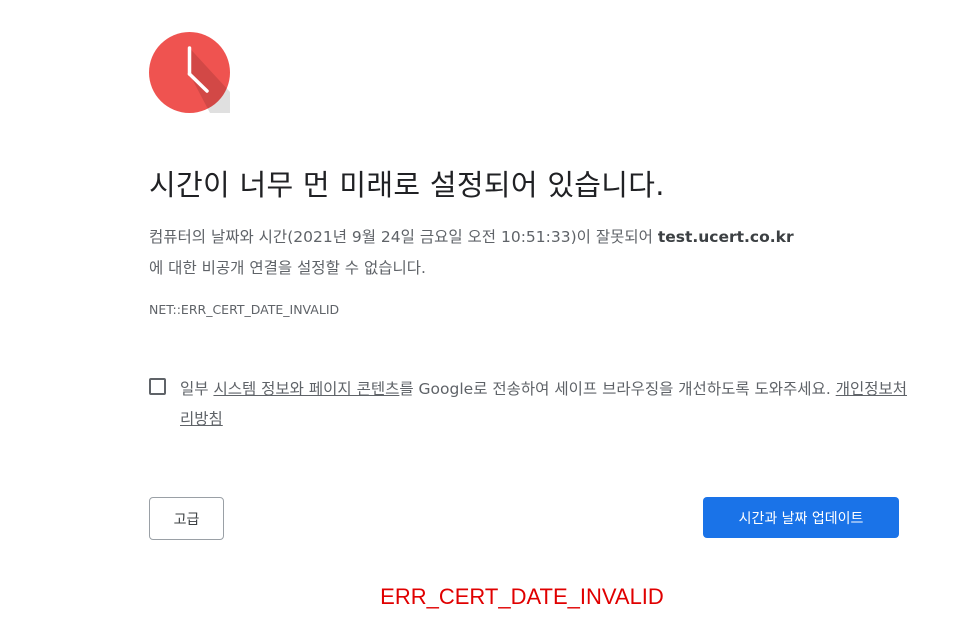 This screenshot has width=971, height=622. What do you see at coordinates (244, 309) in the screenshot?
I see `error-code: NET::ERR_CERT_DATE_INVALID` at bounding box center [244, 309].